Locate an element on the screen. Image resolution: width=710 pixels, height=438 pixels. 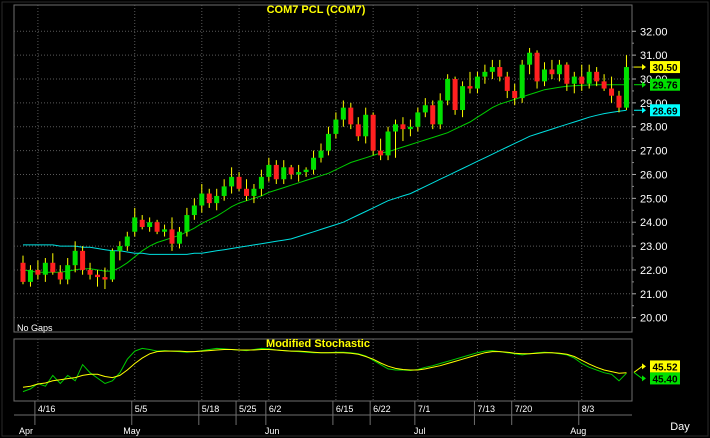
month-label: May is located at coordinates (132, 431).